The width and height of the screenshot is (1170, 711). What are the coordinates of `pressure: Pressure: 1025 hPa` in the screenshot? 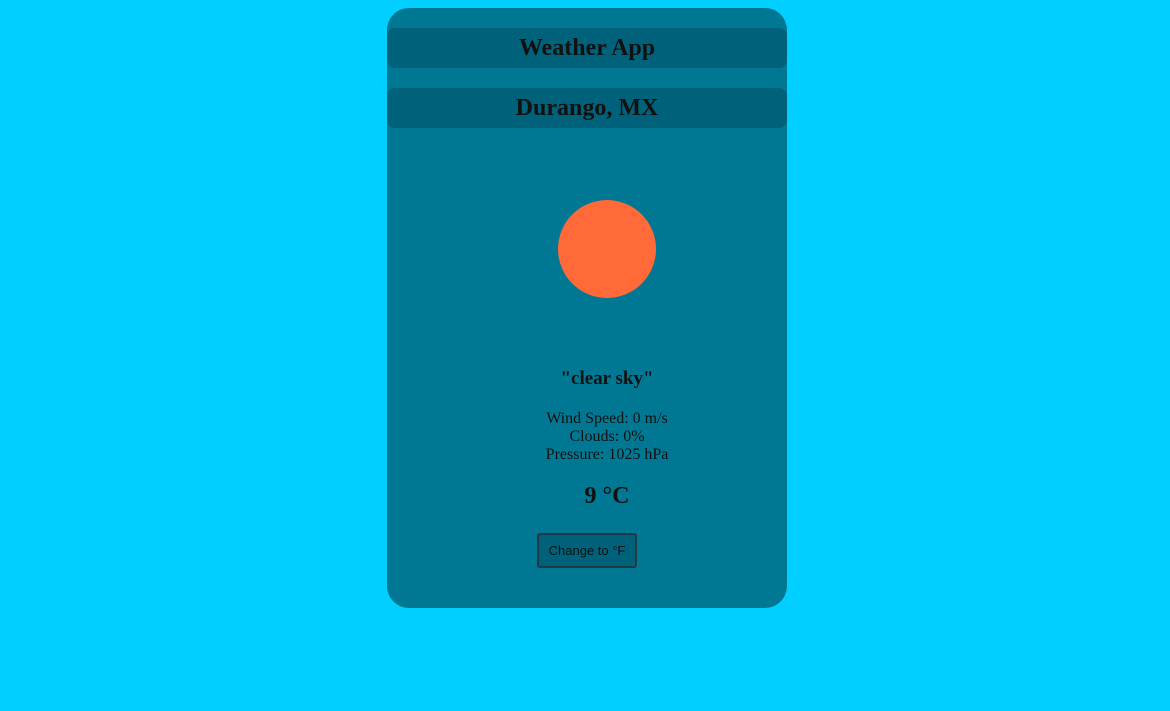 It's located at (607, 454).